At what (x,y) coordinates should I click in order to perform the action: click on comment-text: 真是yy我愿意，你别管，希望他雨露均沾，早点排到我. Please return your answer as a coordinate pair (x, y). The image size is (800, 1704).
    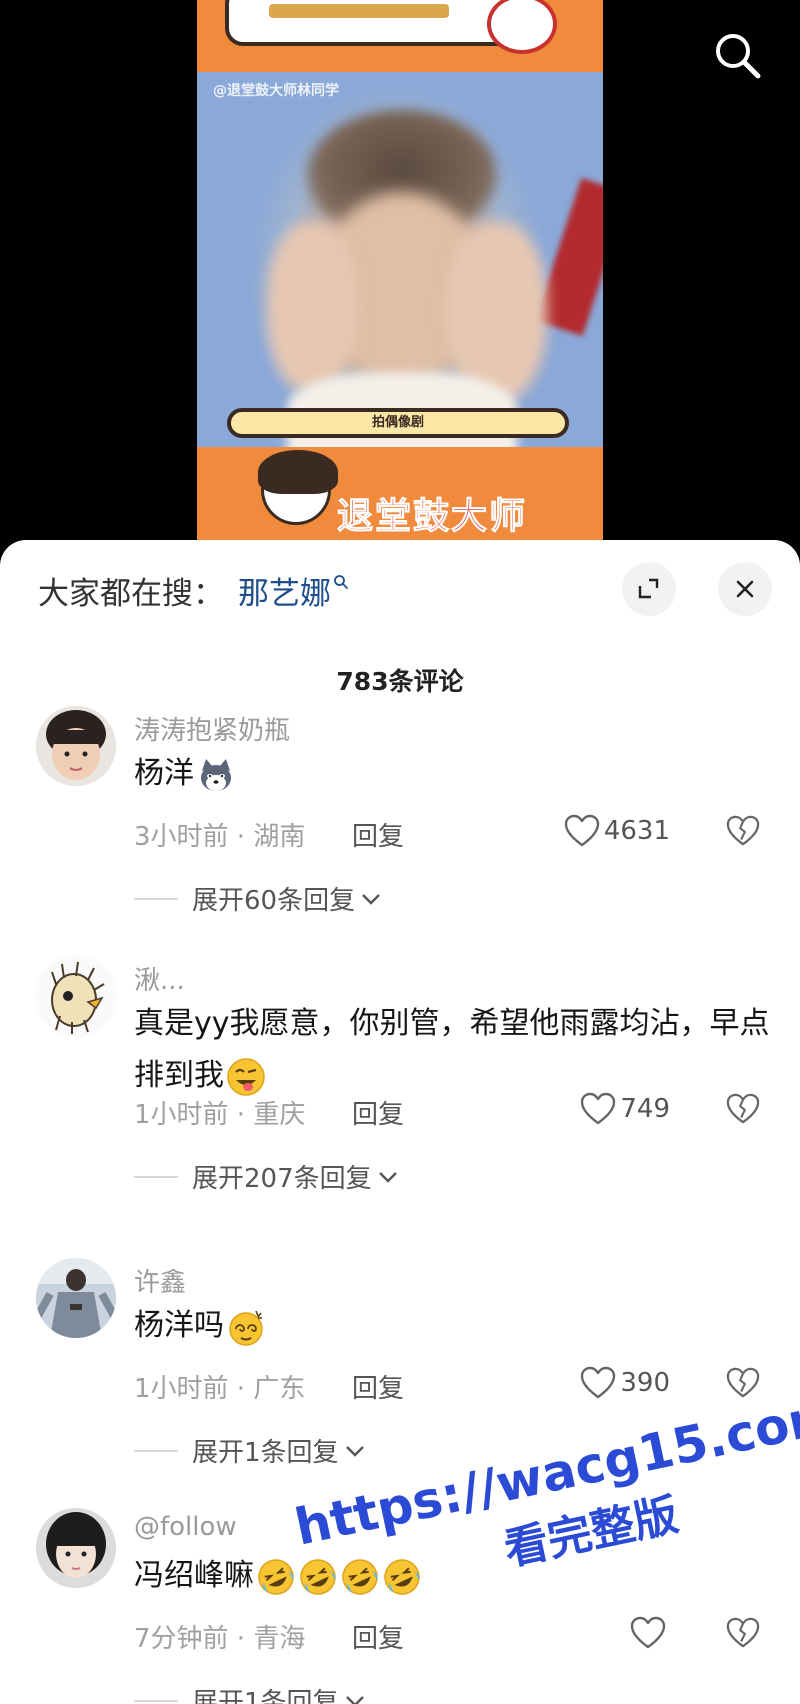
    Looking at the image, I should click on (454, 1050).